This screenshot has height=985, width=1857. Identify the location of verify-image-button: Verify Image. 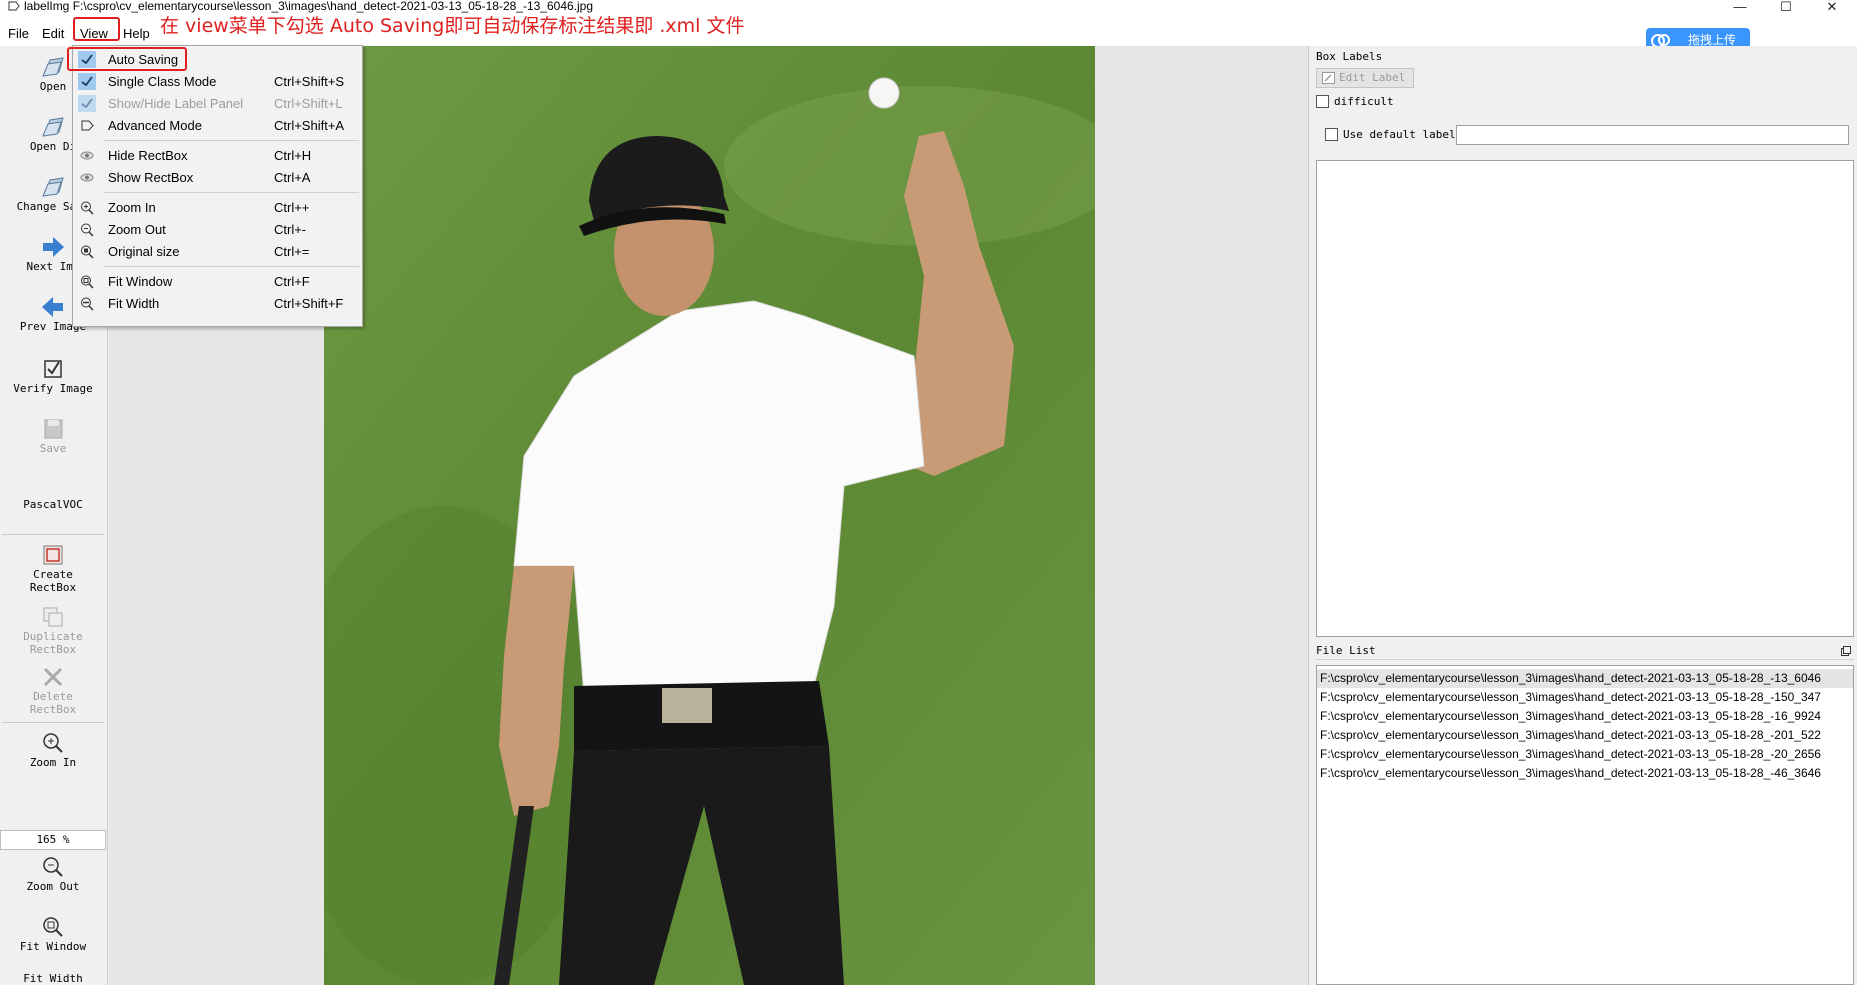
(53, 375).